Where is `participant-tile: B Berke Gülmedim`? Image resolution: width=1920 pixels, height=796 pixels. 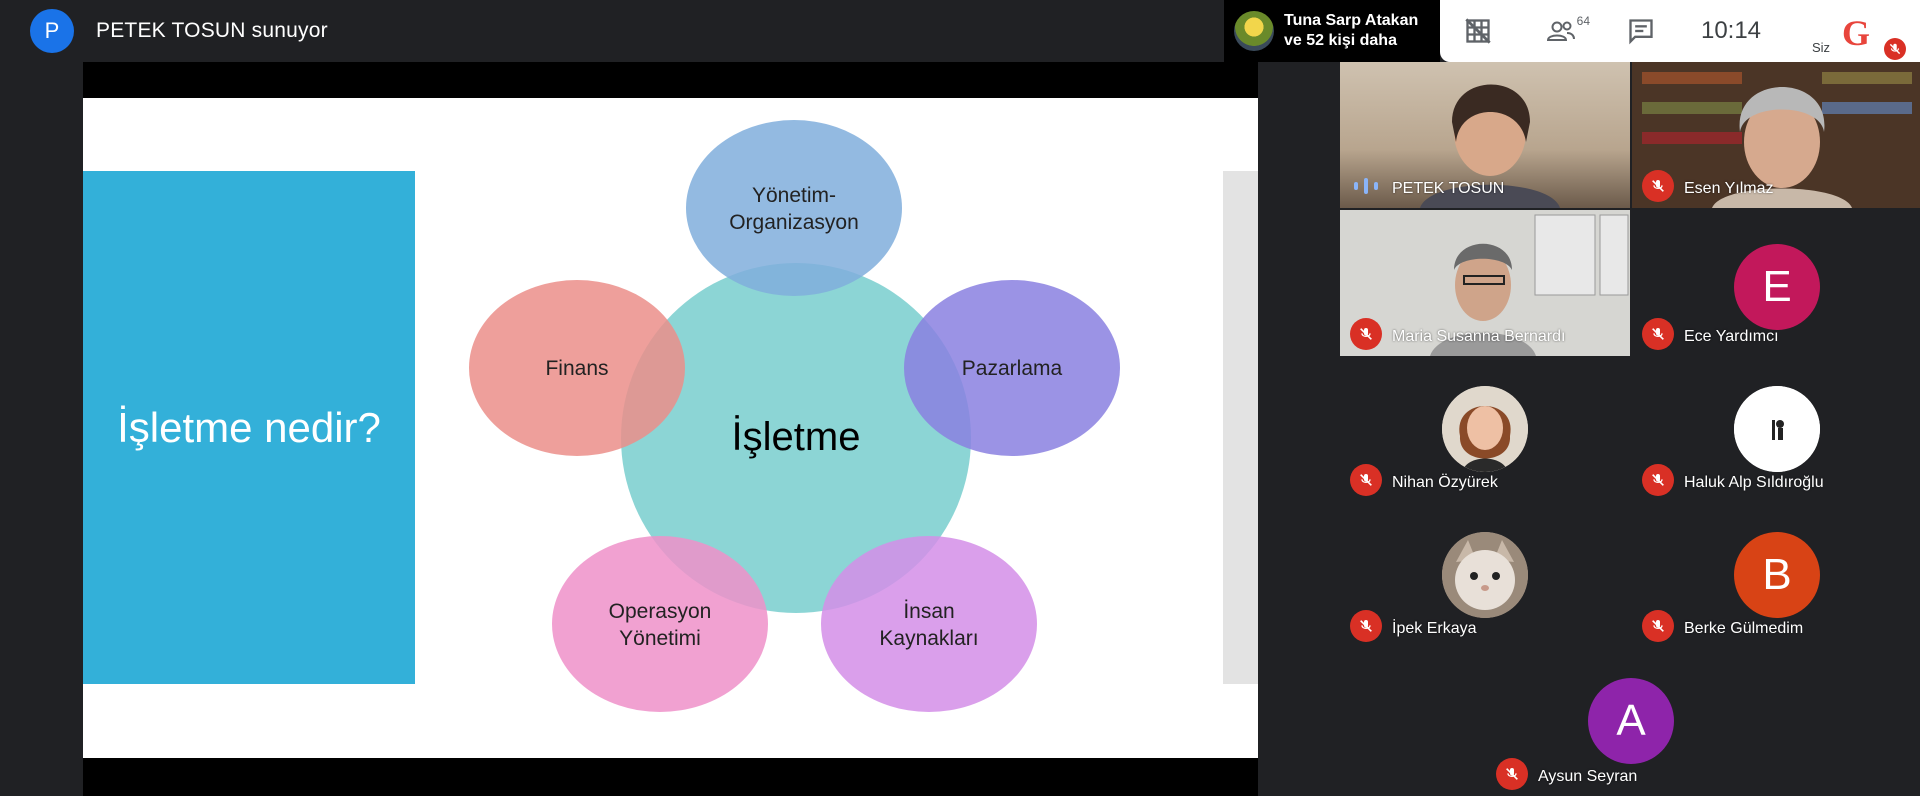 participant-tile: B Berke Gülmedim is located at coordinates (1776, 575).